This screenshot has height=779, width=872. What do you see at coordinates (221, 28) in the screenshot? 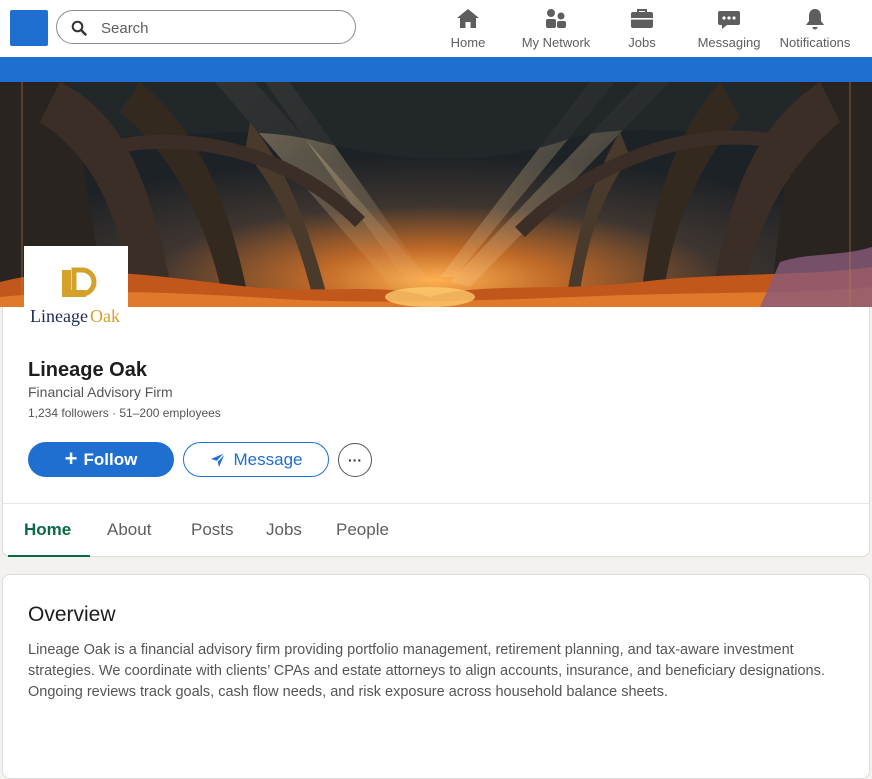
I see `search-input` at bounding box center [221, 28].